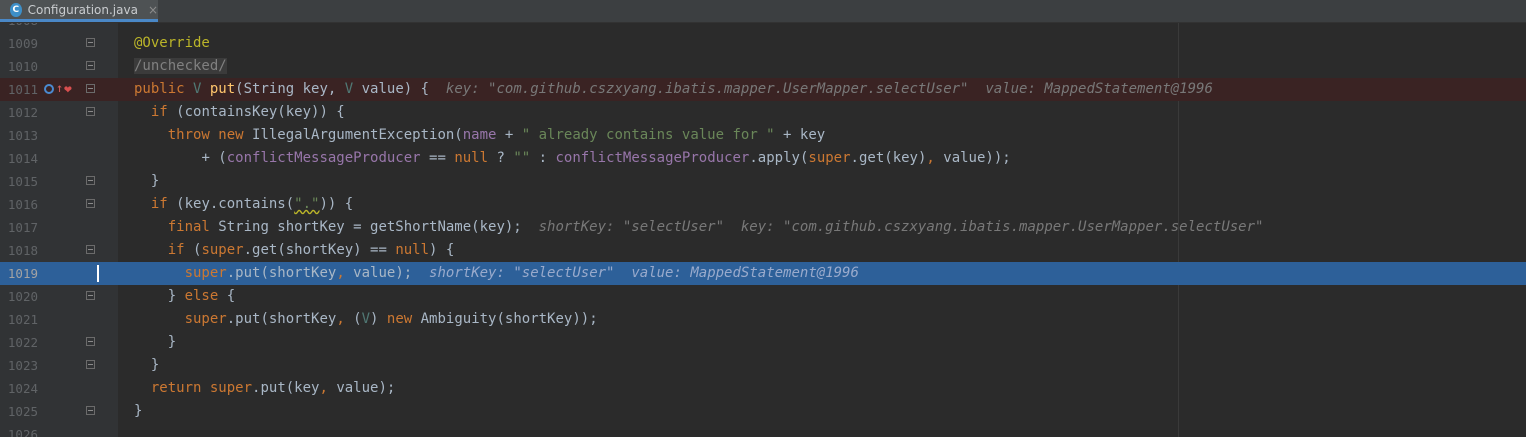 The height and width of the screenshot is (437, 1526). I want to click on line-number: 1013, so click(22, 135).